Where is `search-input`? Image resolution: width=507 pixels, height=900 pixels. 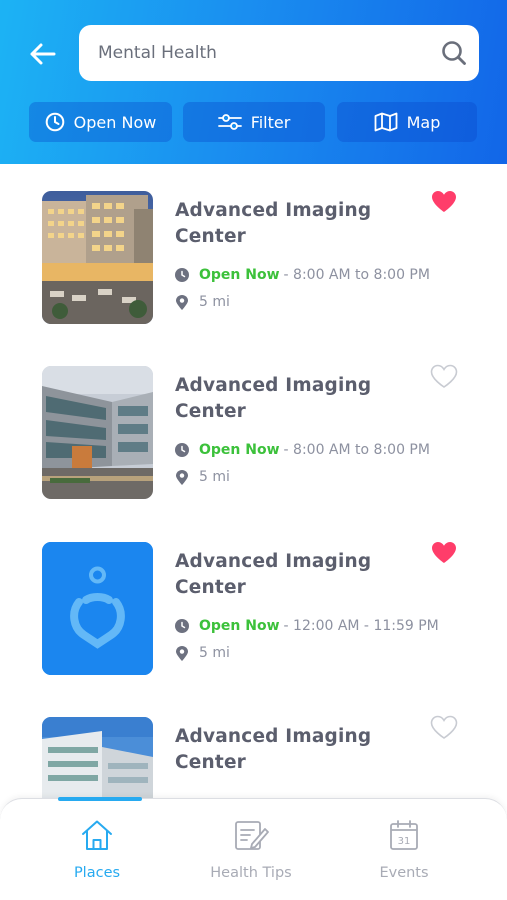 search-input is located at coordinates (254, 53).